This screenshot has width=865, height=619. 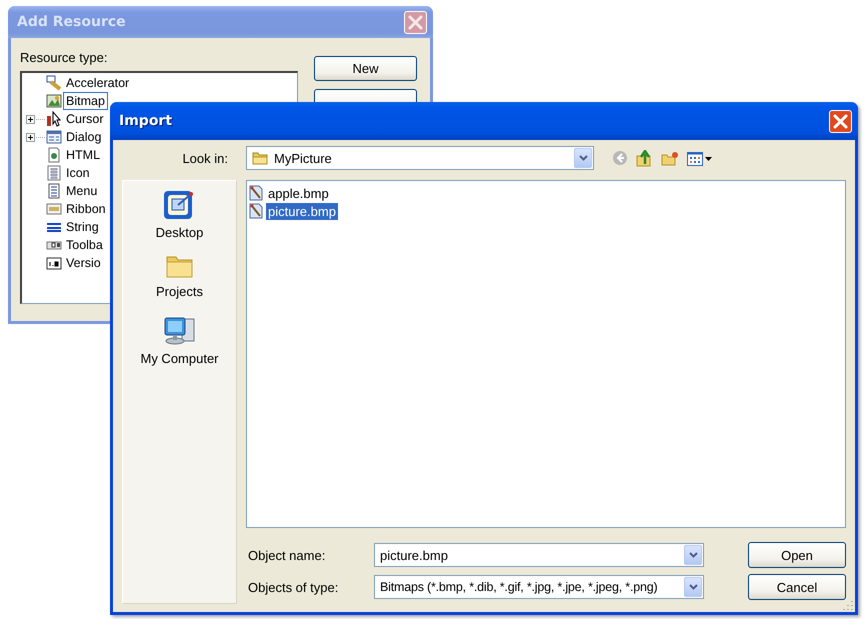 What do you see at coordinates (64, 57) in the screenshot?
I see `field-label: Resource type:` at bounding box center [64, 57].